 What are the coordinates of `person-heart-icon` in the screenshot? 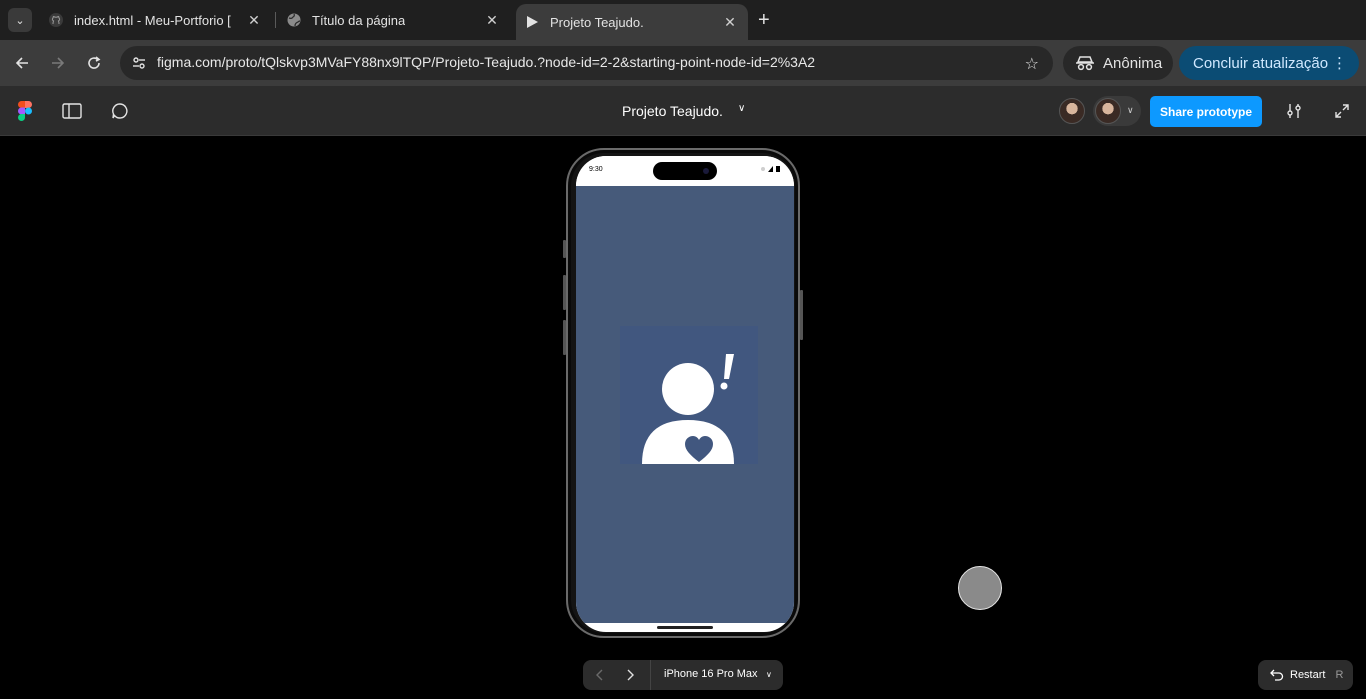 It's located at (688, 409).